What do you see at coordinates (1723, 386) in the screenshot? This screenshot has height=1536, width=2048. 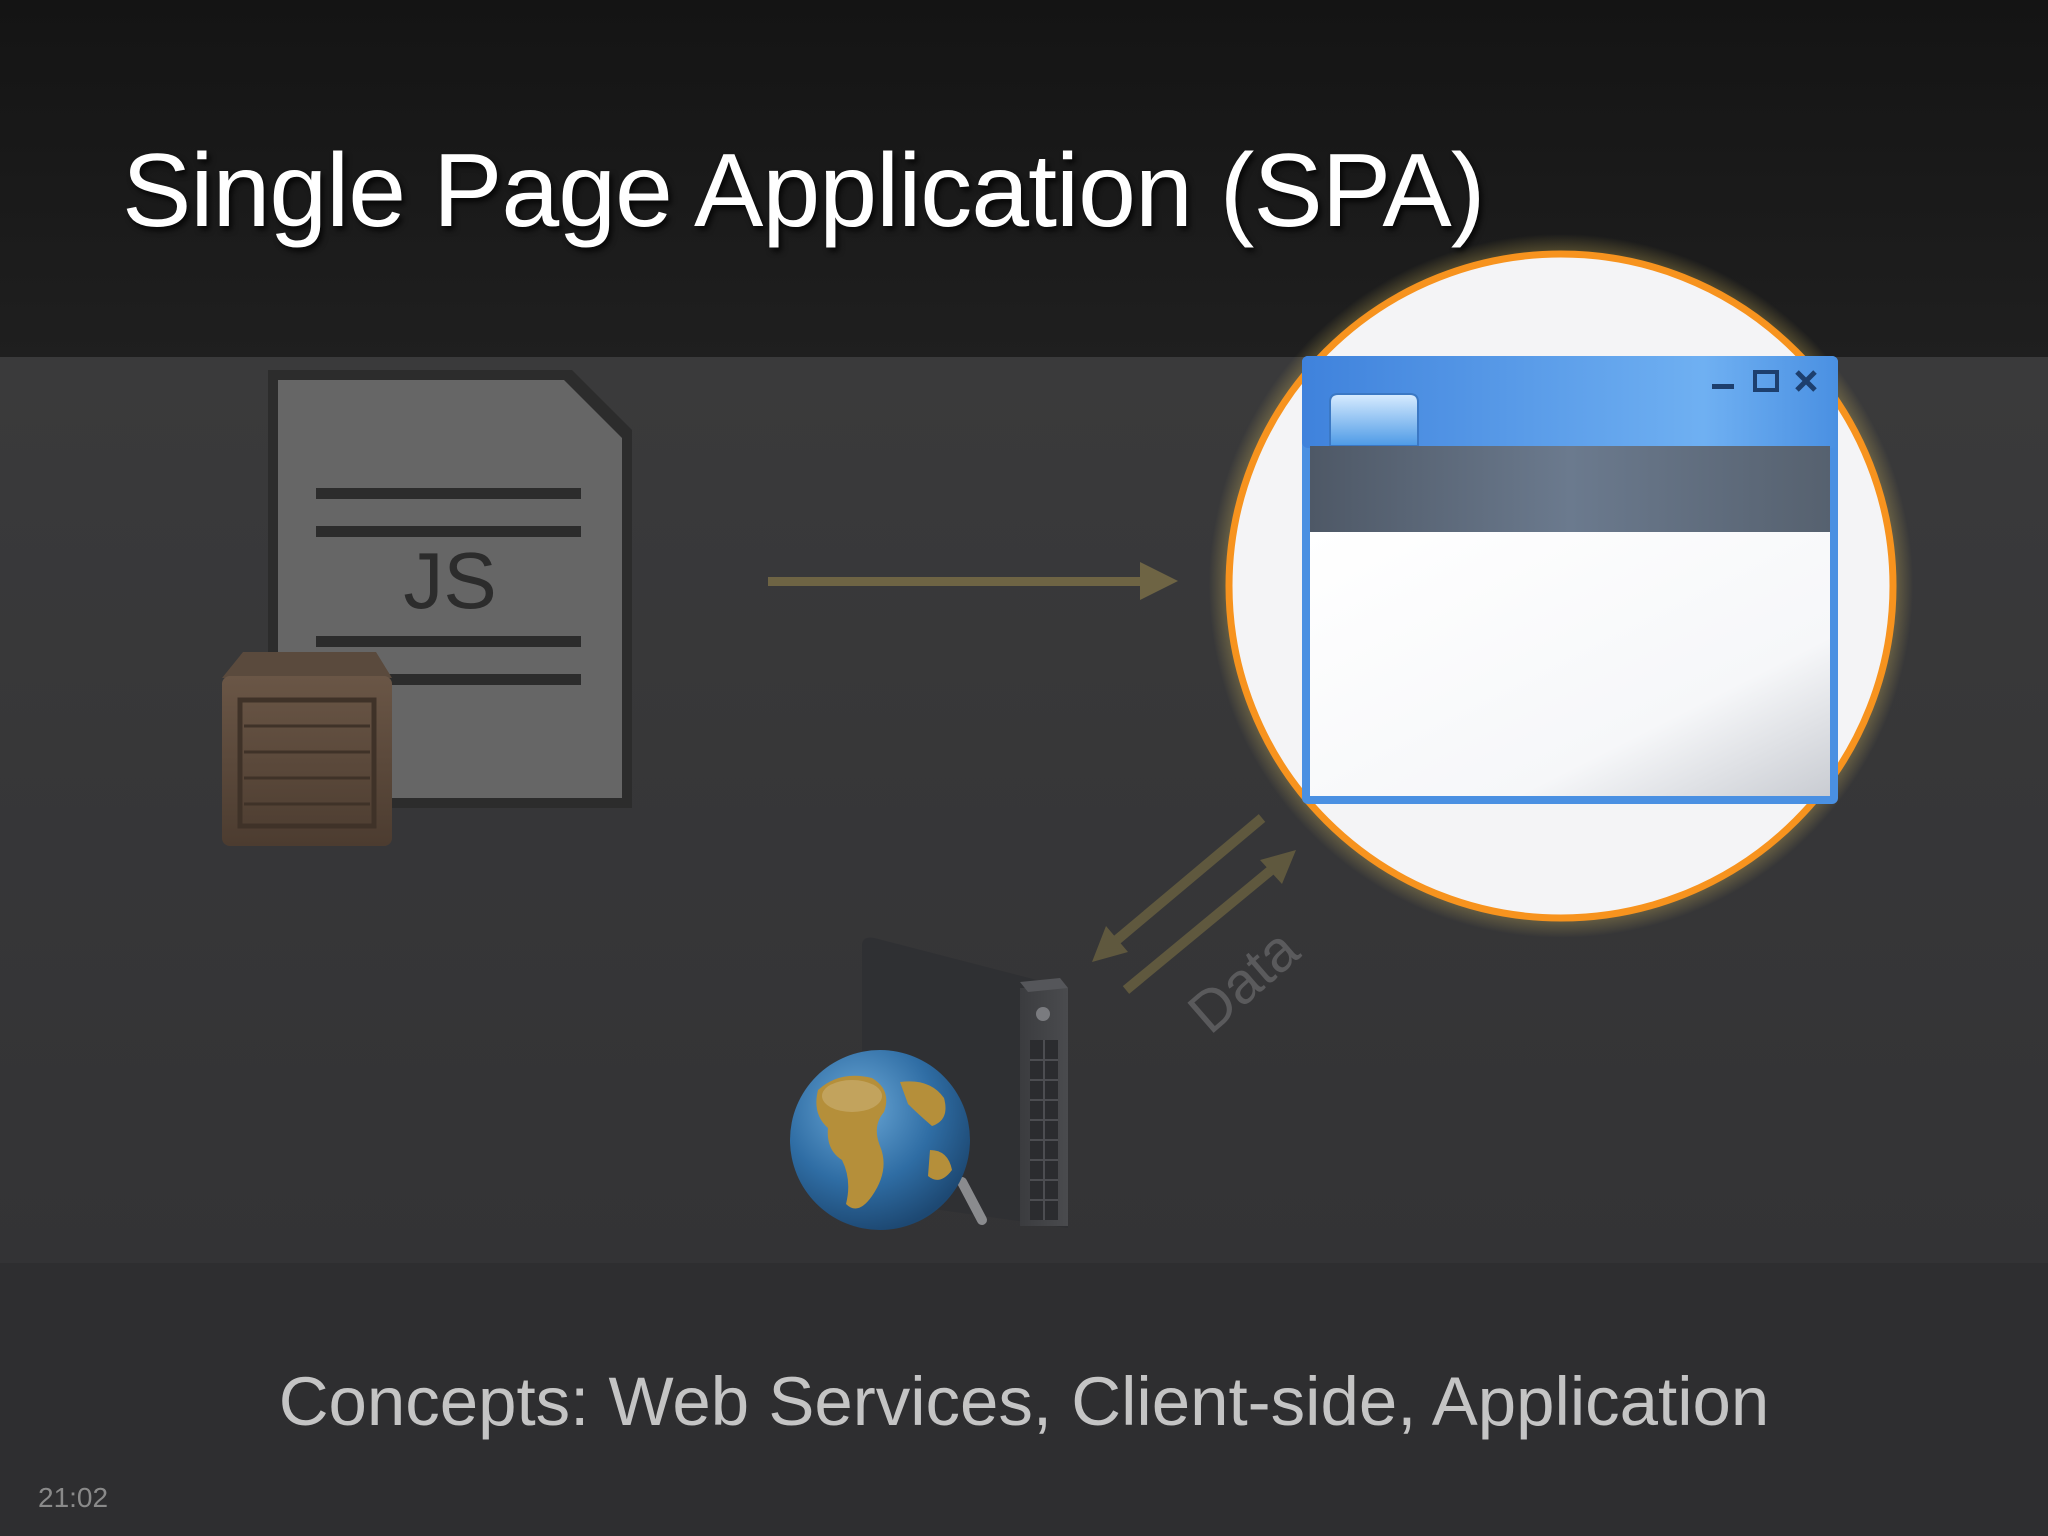 I see `minimize-icon` at bounding box center [1723, 386].